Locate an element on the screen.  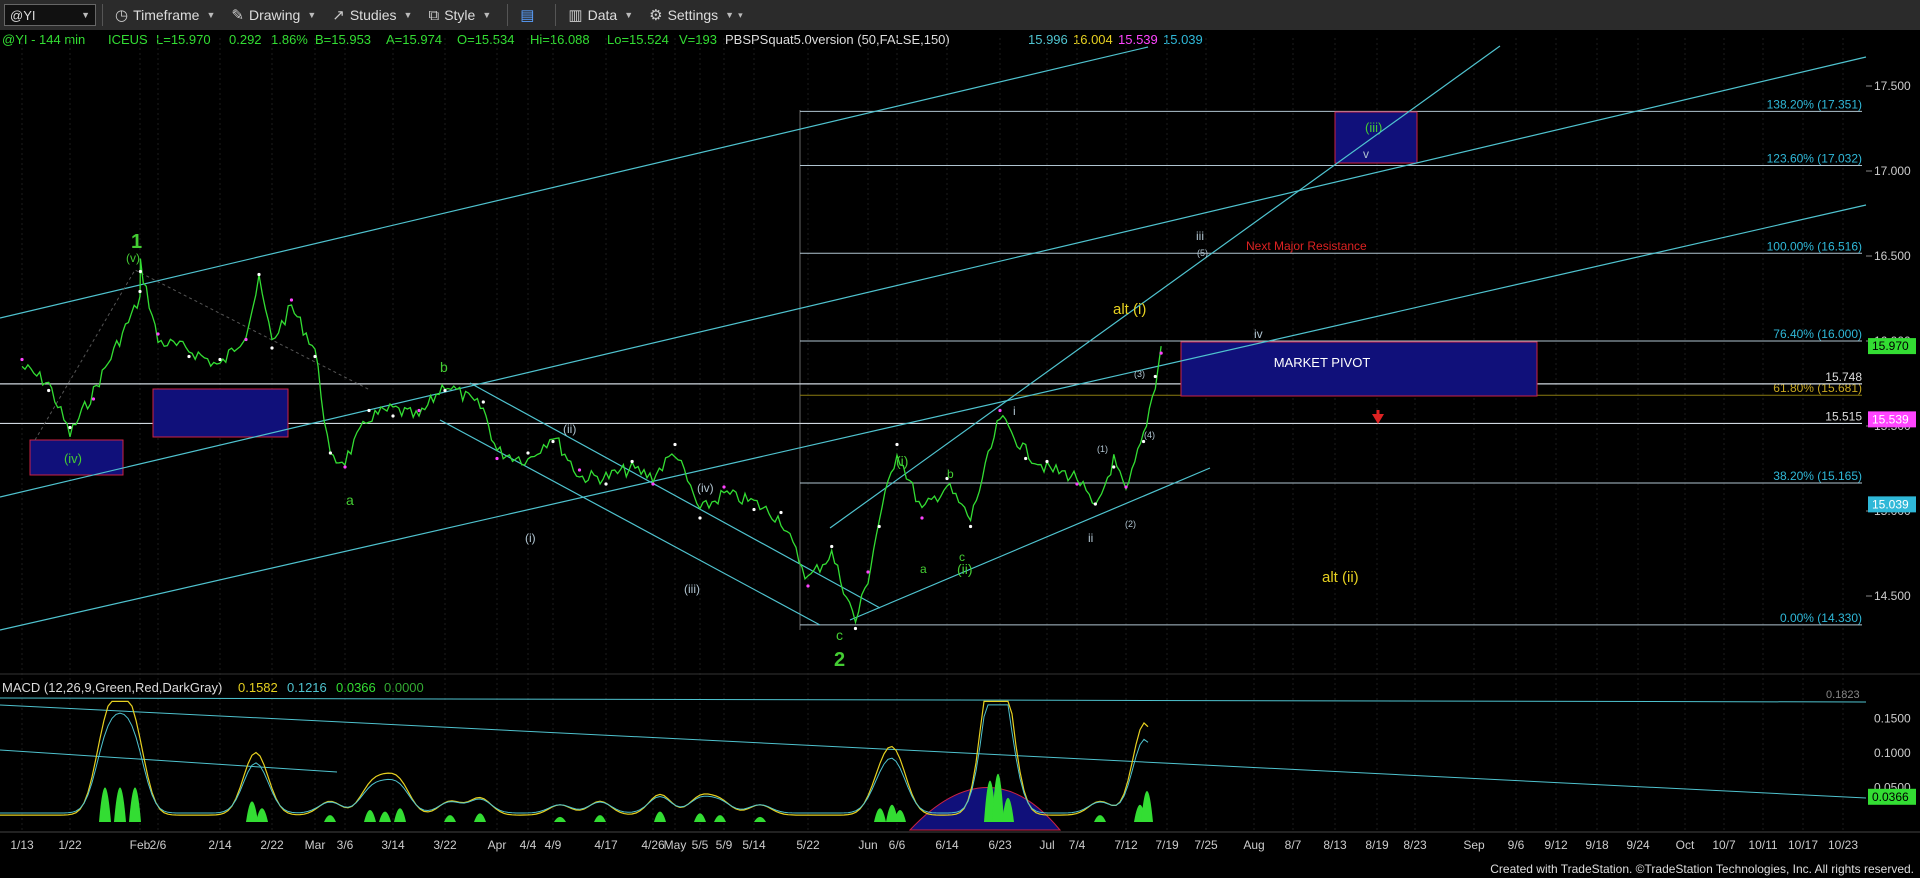
y-tick-label: 17.500 is located at coordinates (1892, 86).